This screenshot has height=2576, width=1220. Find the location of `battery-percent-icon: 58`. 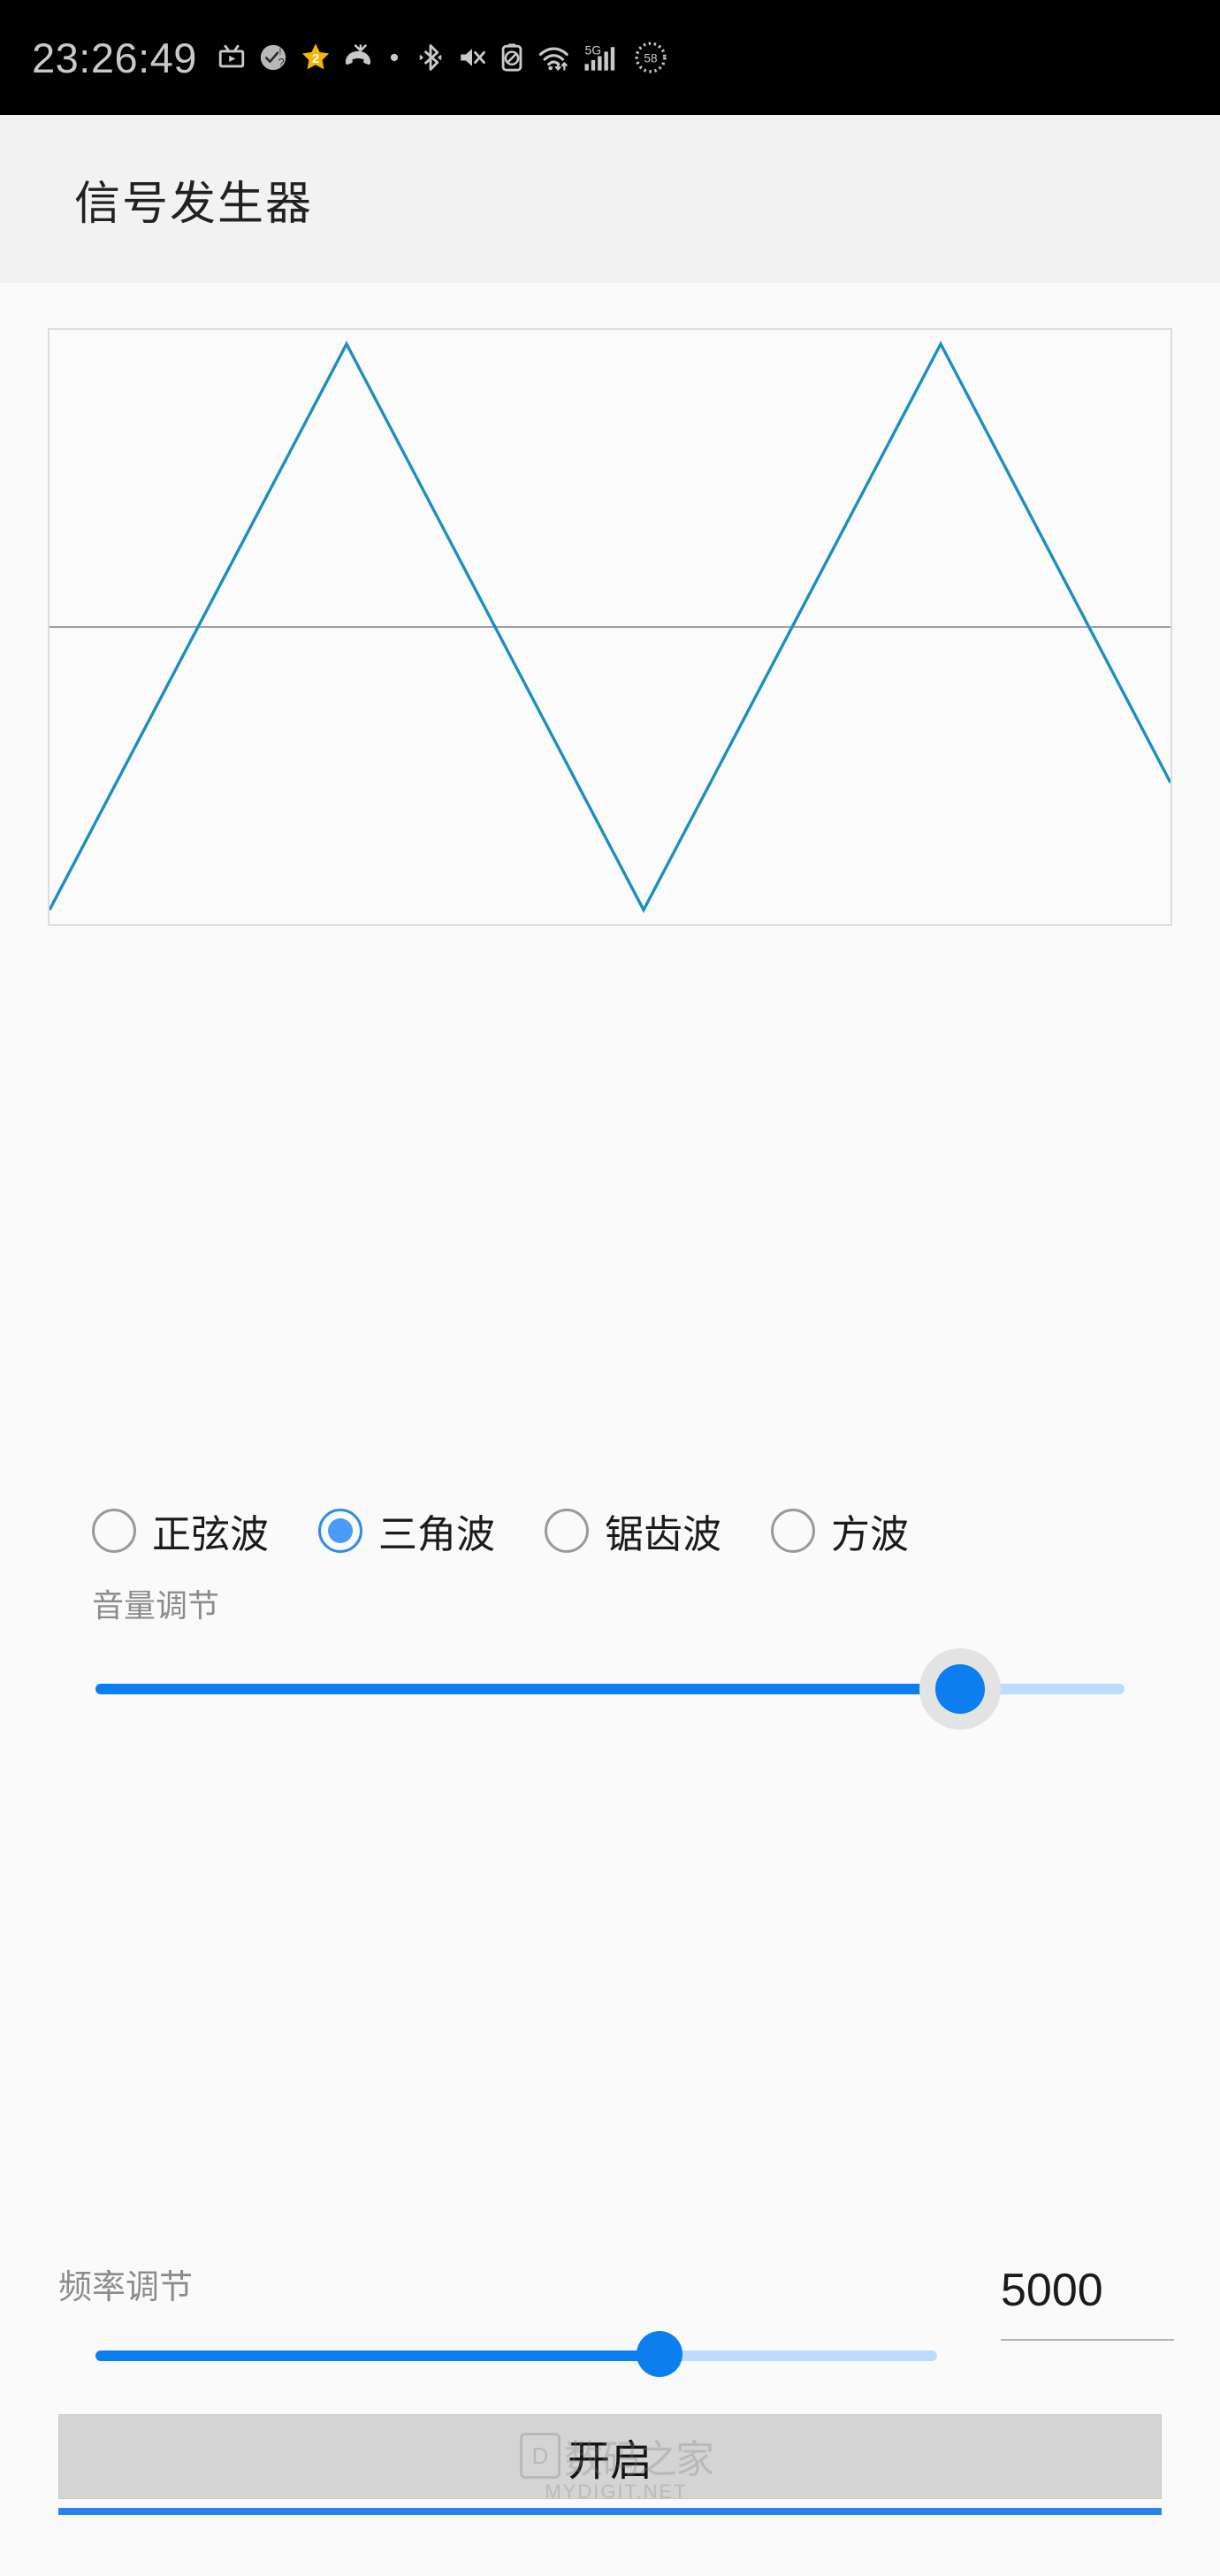

battery-percent-icon: 58 is located at coordinates (650, 58).